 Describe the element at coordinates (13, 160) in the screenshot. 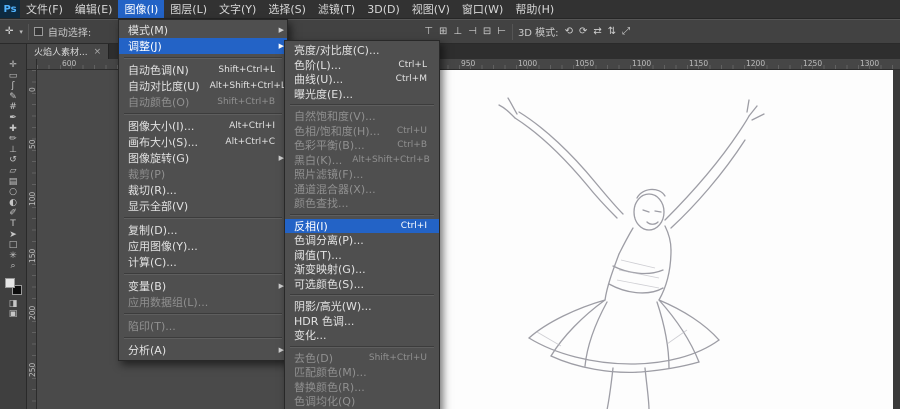

I see `tool-history-brush: ↺` at that location.